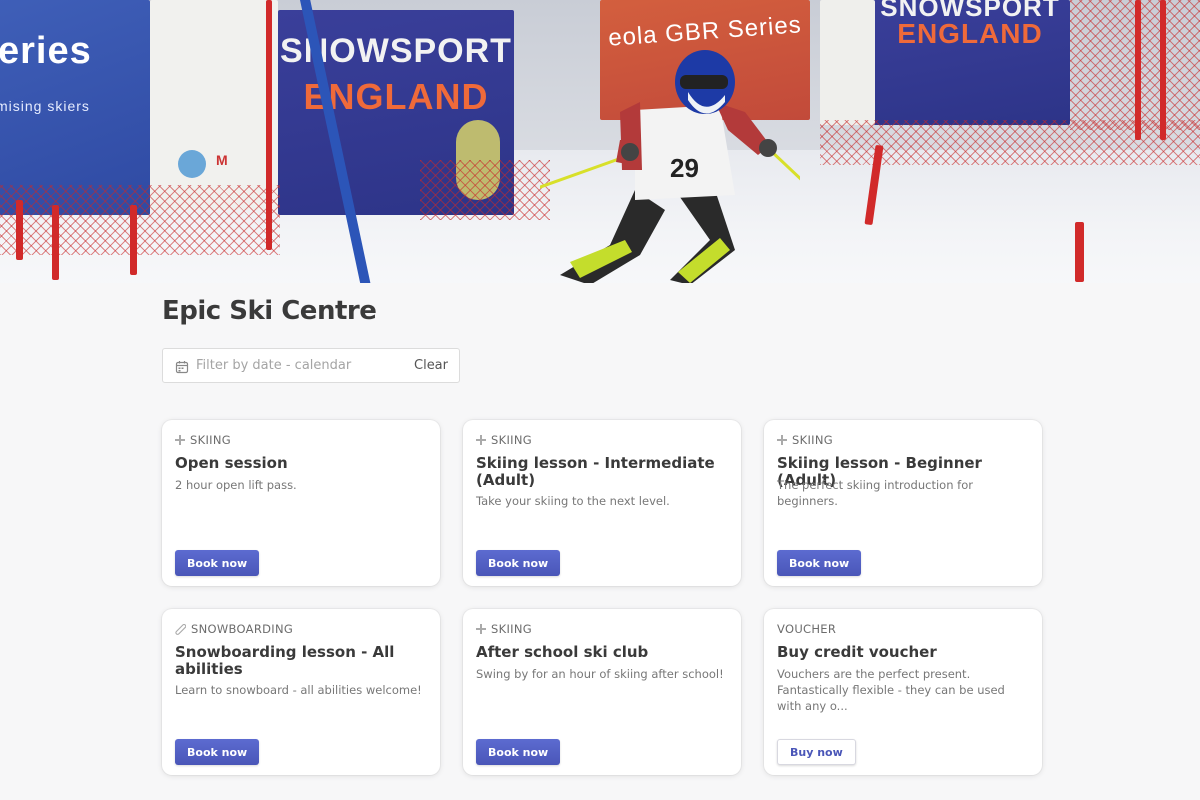 The image size is (1200, 800). I want to click on card-title: Snowboarding lesson - All abilities, so click(285, 660).